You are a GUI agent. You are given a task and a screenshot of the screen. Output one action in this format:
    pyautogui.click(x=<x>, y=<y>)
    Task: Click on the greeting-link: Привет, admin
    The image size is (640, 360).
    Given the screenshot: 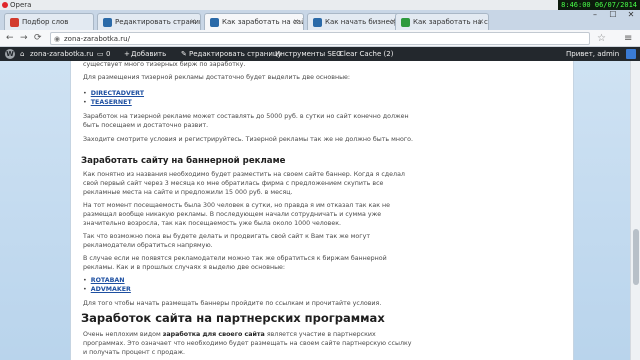 What is the action you would take?
    pyautogui.click(x=592, y=54)
    